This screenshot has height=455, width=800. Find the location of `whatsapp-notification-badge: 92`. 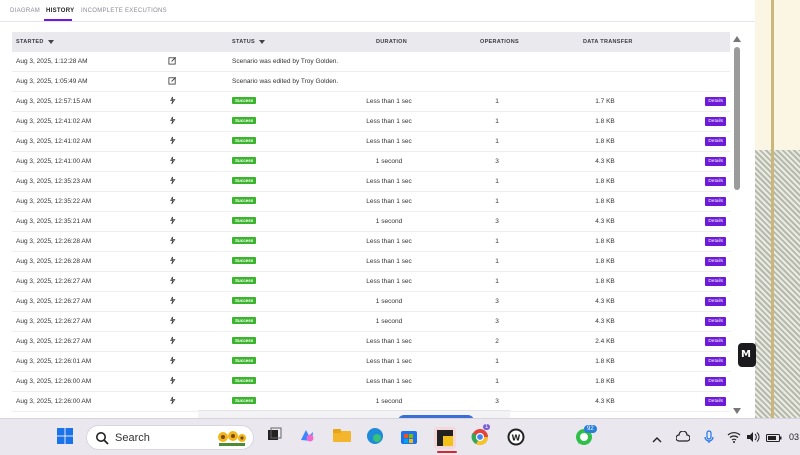

whatsapp-notification-badge: 92 is located at coordinates (590, 429).